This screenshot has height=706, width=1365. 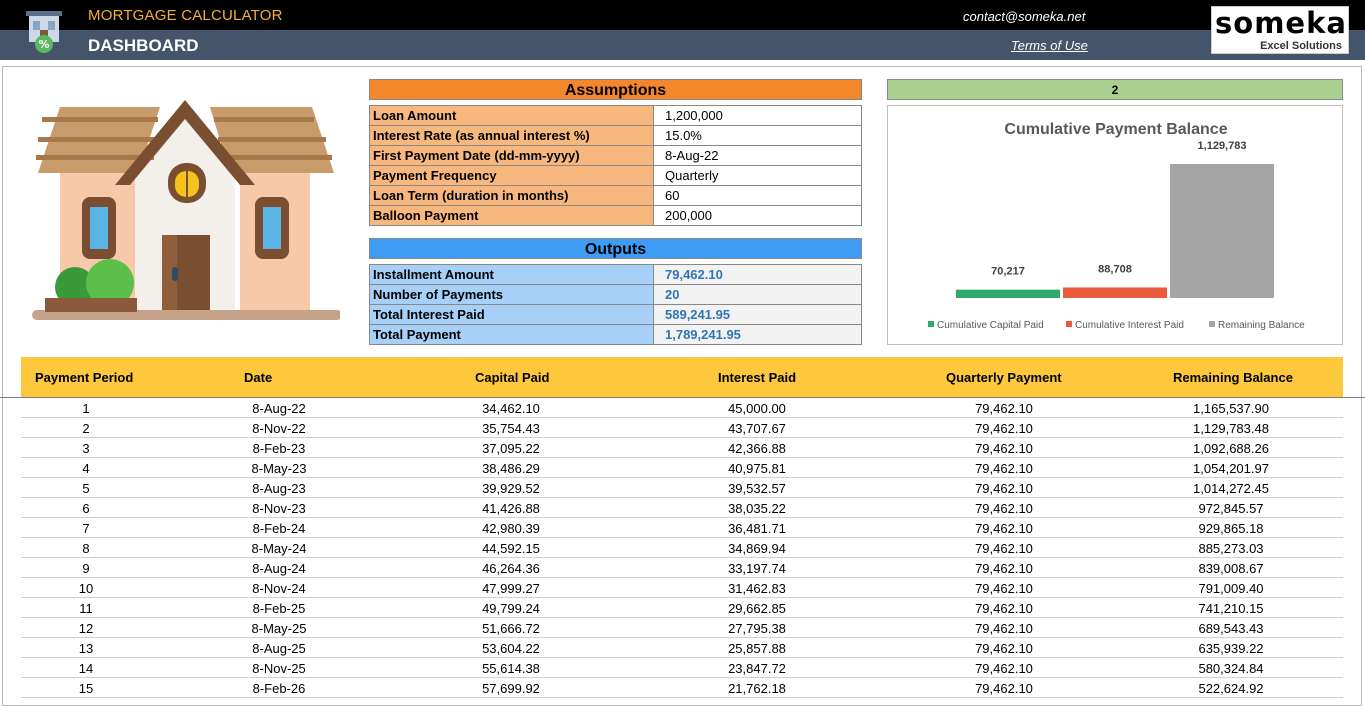 What do you see at coordinates (757, 548) in the screenshot?
I see `cell-interest-paid: 34,869.94` at bounding box center [757, 548].